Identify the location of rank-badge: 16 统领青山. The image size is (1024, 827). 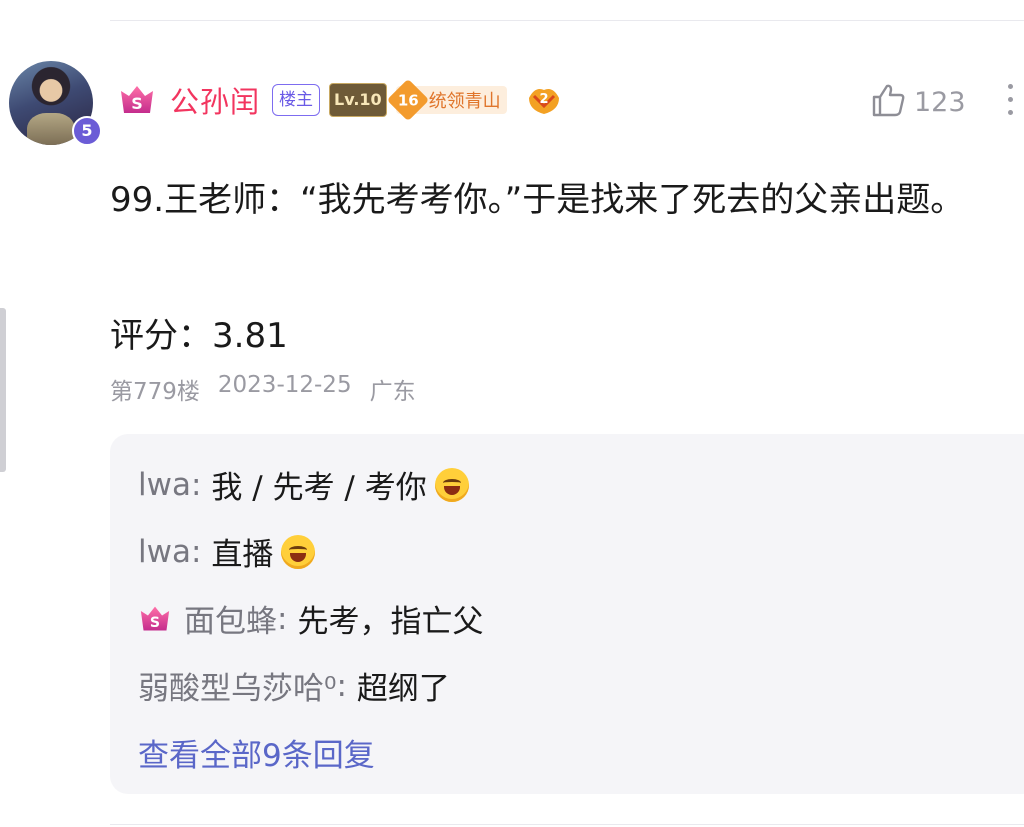
(446, 100).